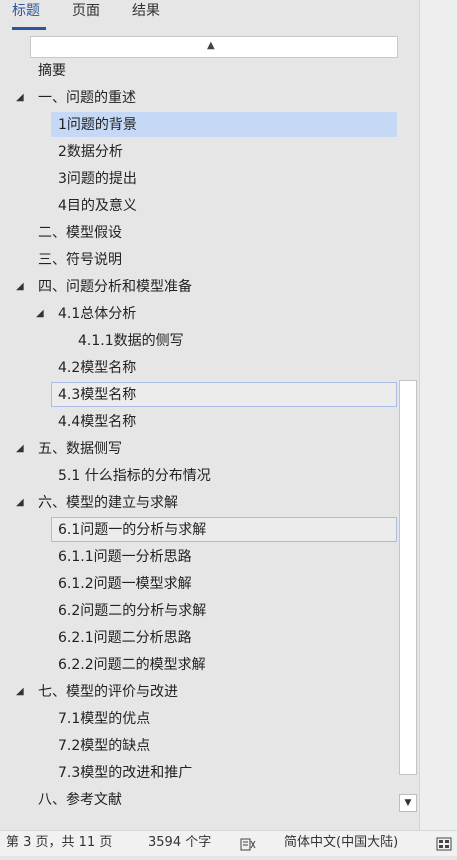 This screenshot has height=860, width=457. What do you see at coordinates (199, 287) in the screenshot?
I see `tree-item-section-4: ◢ 四、问题分析和模型准备` at bounding box center [199, 287].